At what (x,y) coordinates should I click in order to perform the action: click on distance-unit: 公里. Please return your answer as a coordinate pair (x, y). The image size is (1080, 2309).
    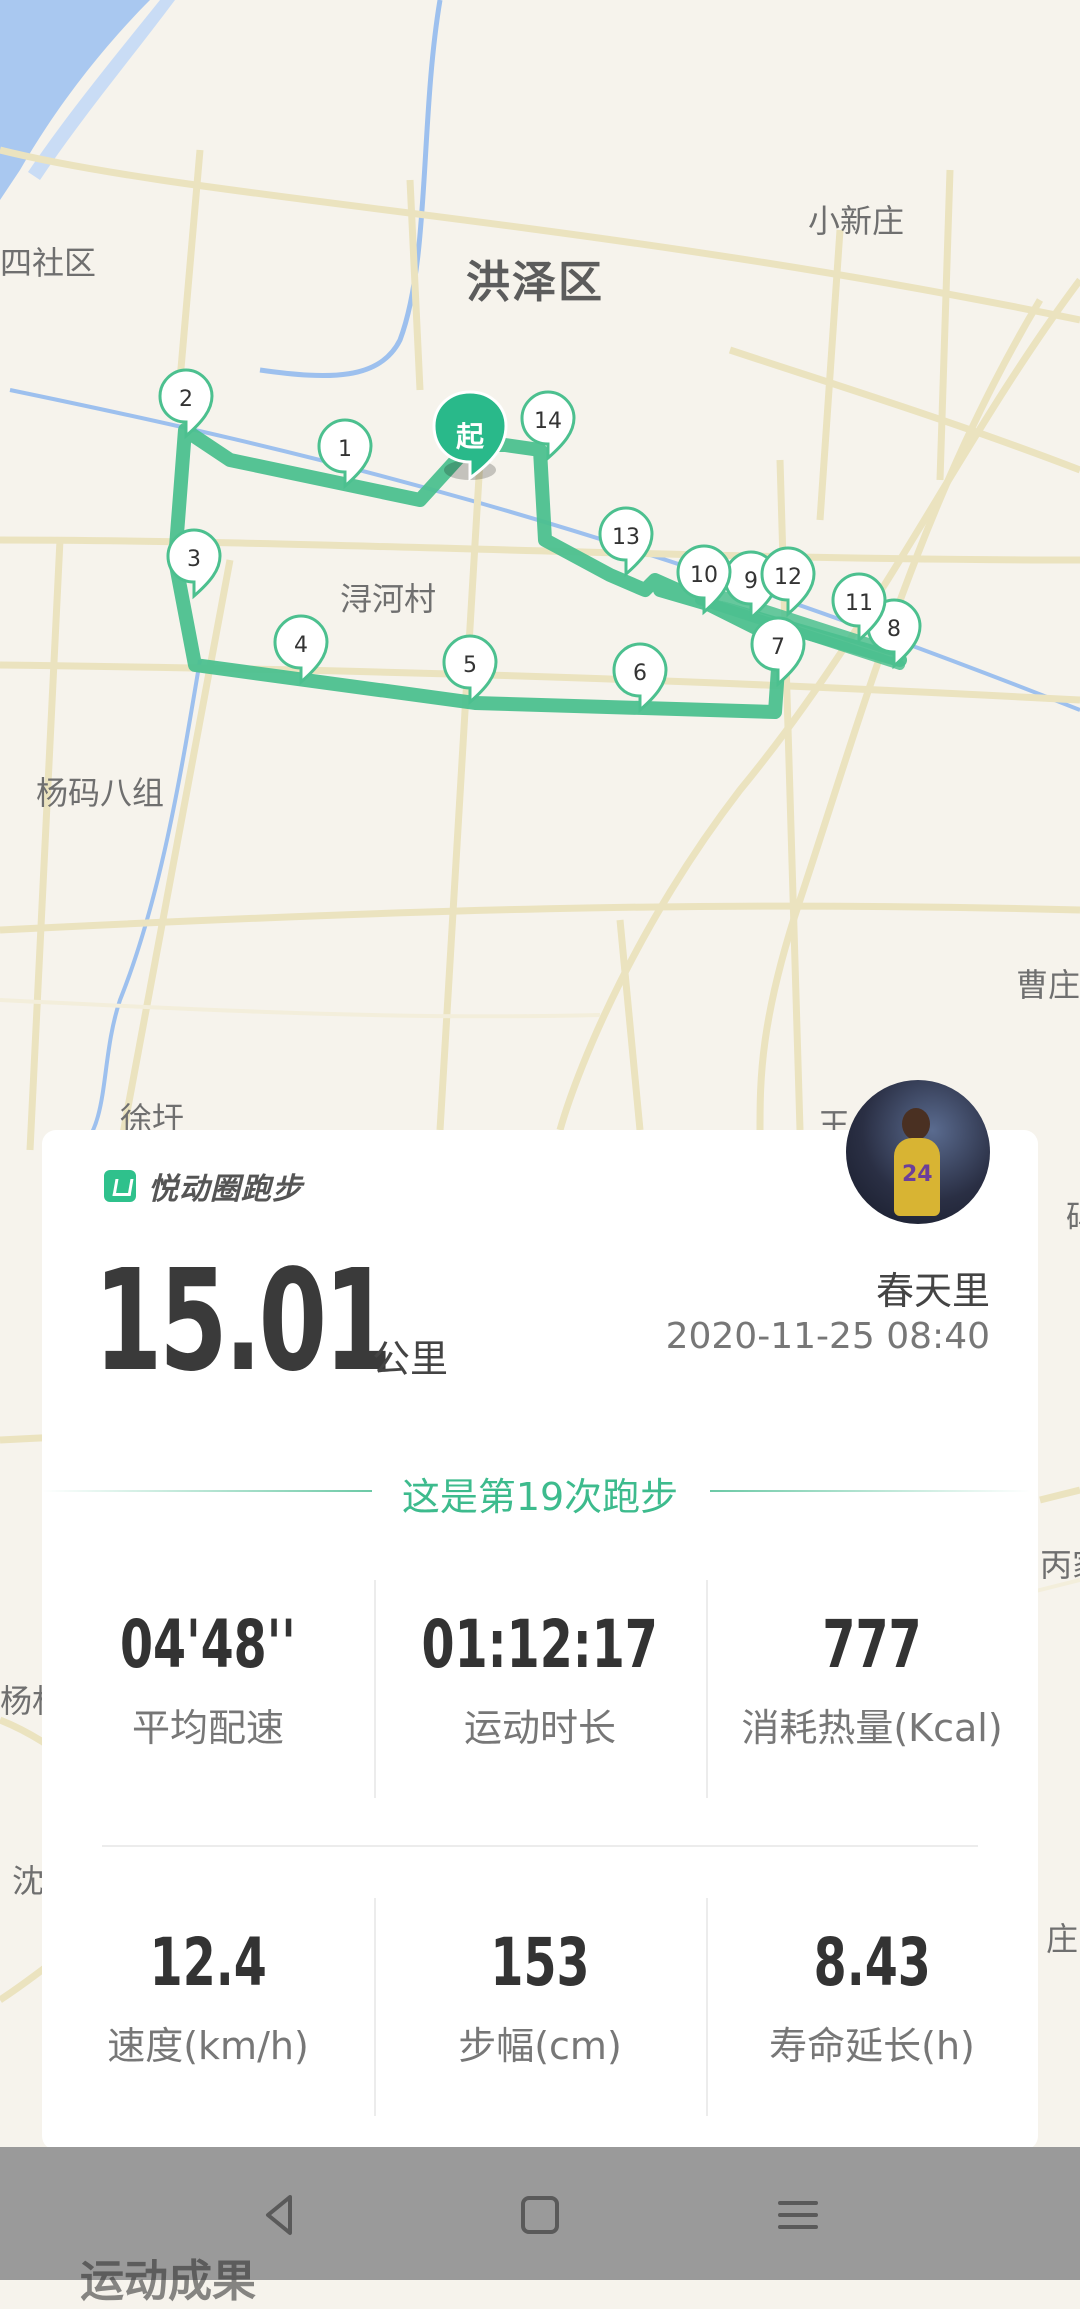
    Looking at the image, I should click on (410, 1359).